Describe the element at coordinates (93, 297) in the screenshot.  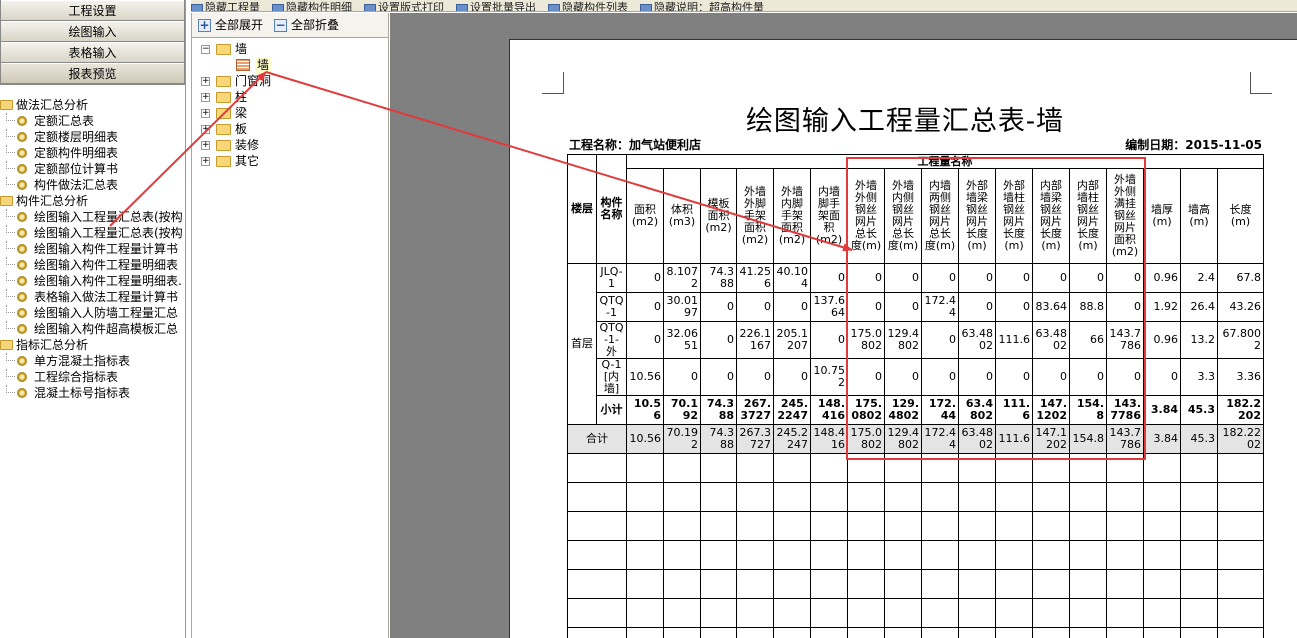
I see `tree-item: 表格输入做法工程量计算书` at that location.